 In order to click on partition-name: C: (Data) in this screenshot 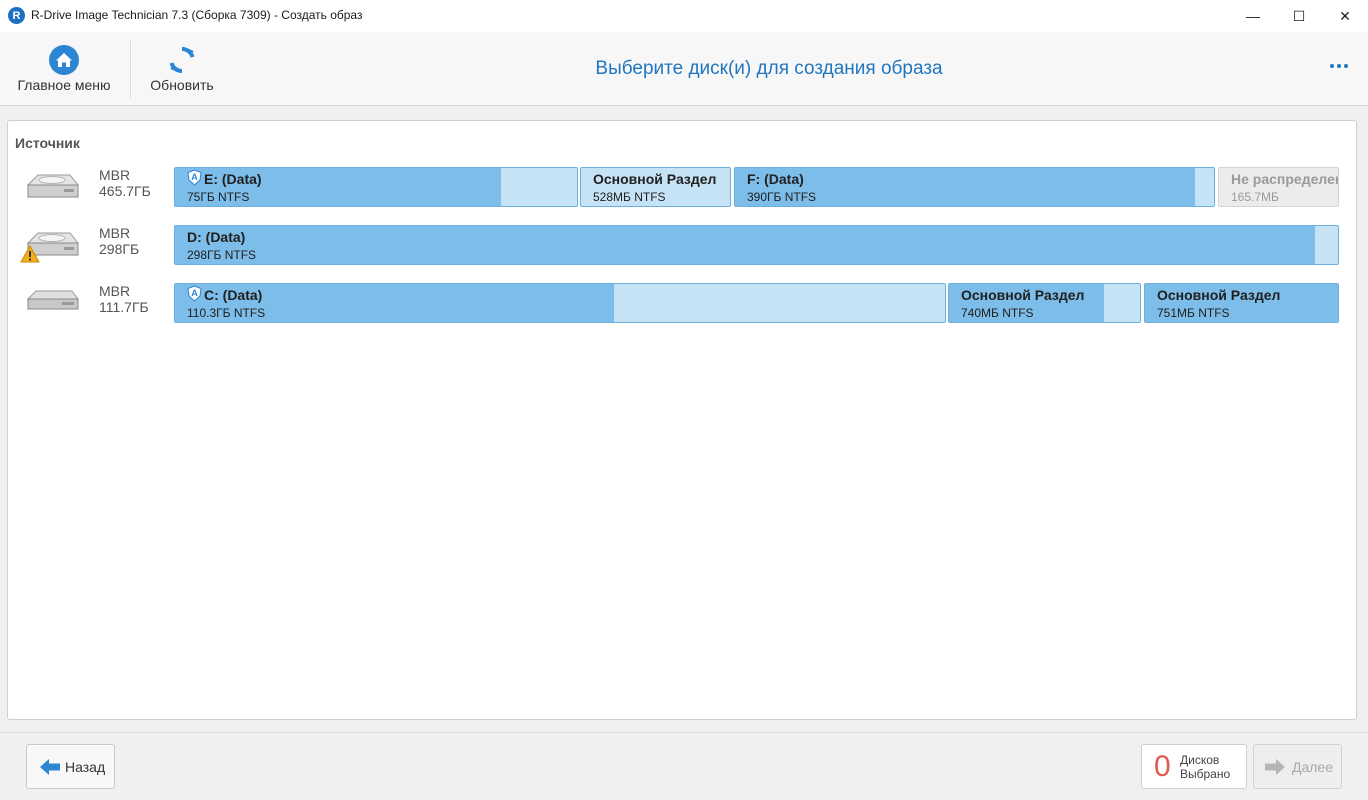, I will do `click(233, 295)`.